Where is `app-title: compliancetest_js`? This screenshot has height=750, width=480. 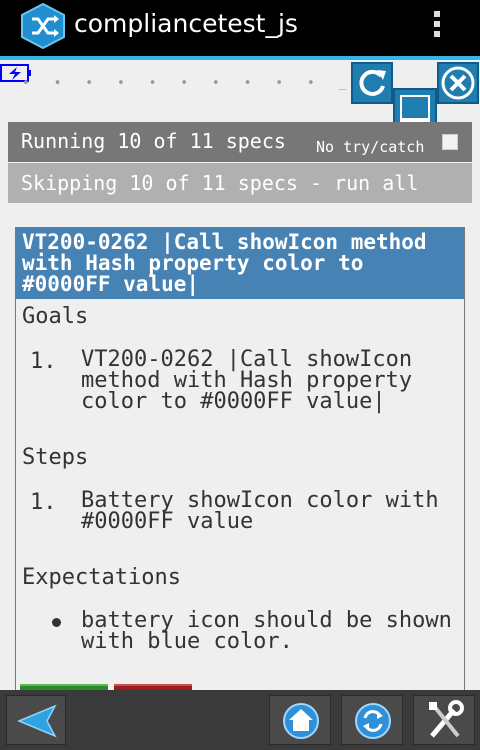 app-title: compliancetest_js is located at coordinates (186, 23).